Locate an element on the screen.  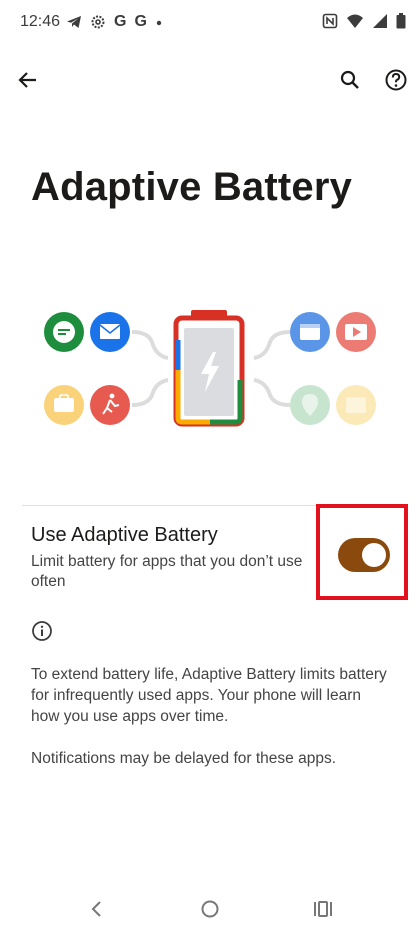
wifi-icon is located at coordinates (355, 21).